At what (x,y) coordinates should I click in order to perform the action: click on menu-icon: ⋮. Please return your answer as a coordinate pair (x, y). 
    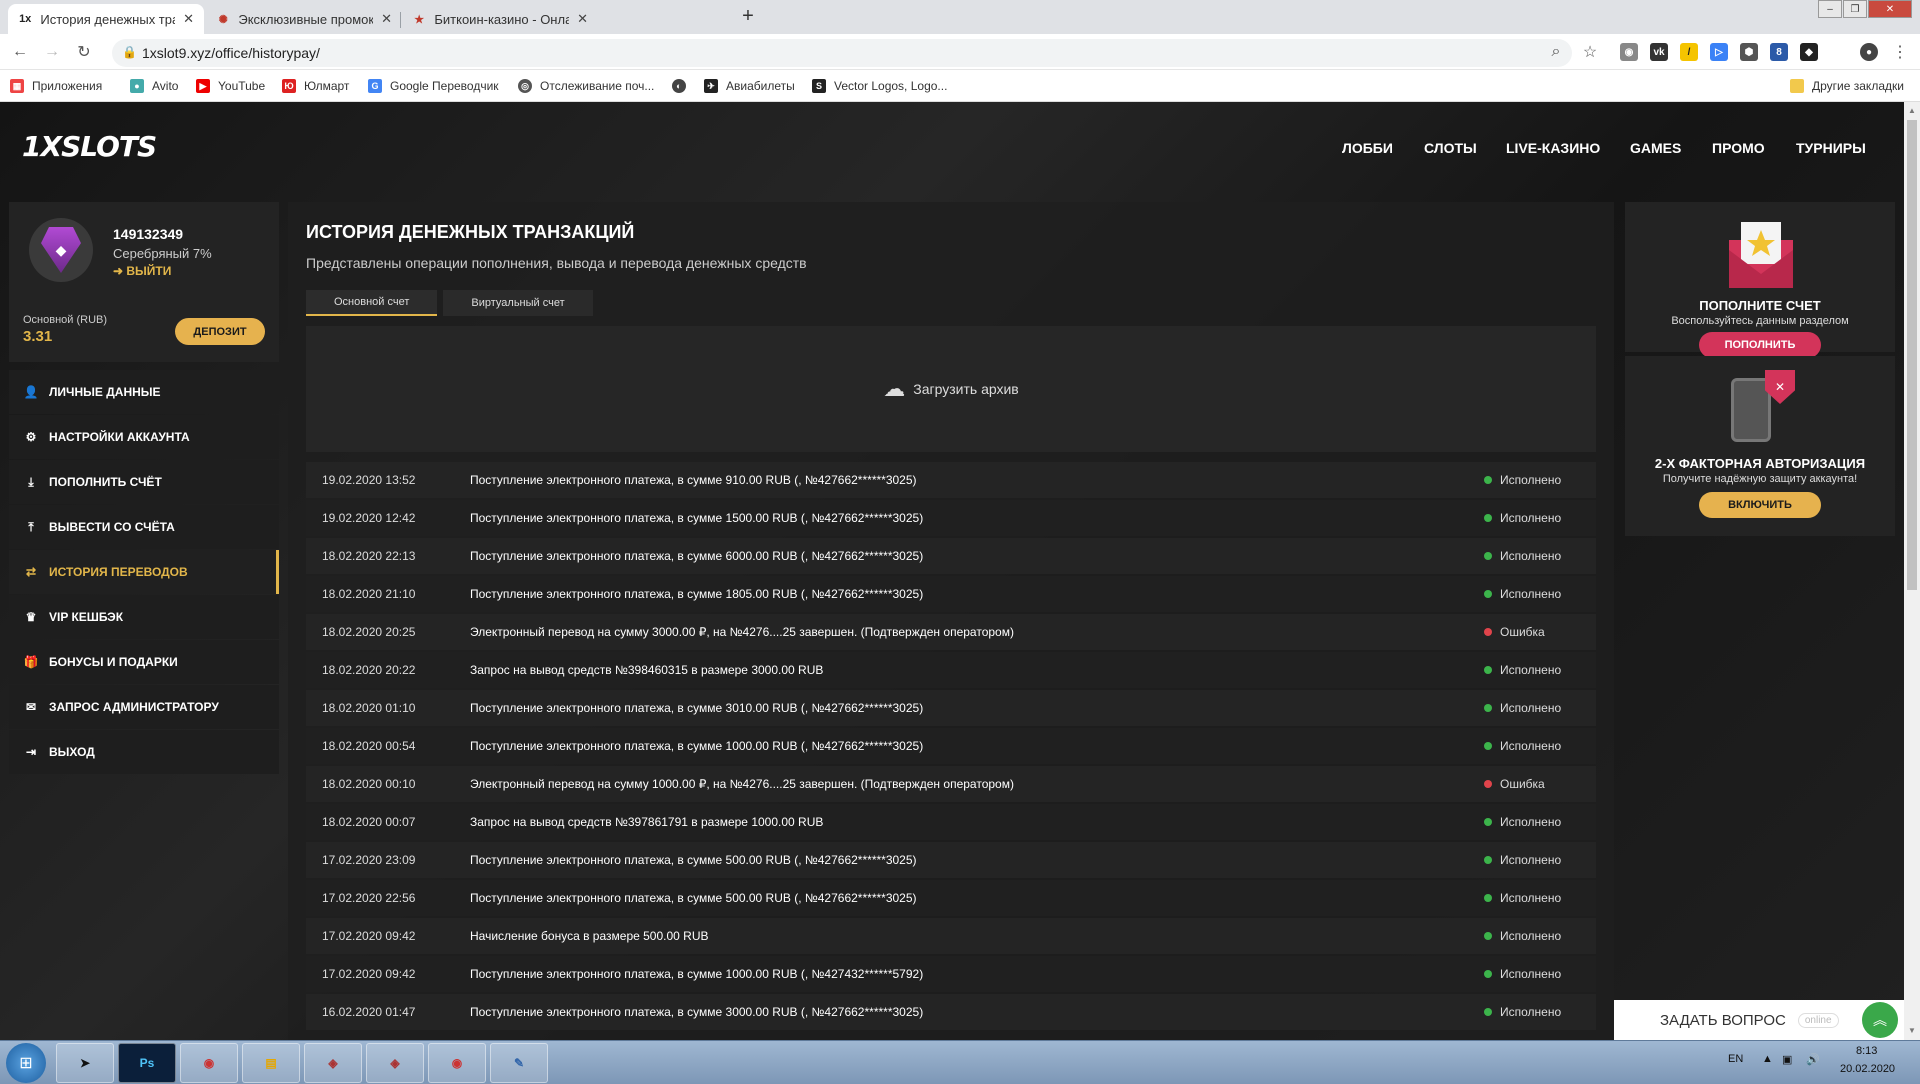
    Looking at the image, I should click on (1900, 52).